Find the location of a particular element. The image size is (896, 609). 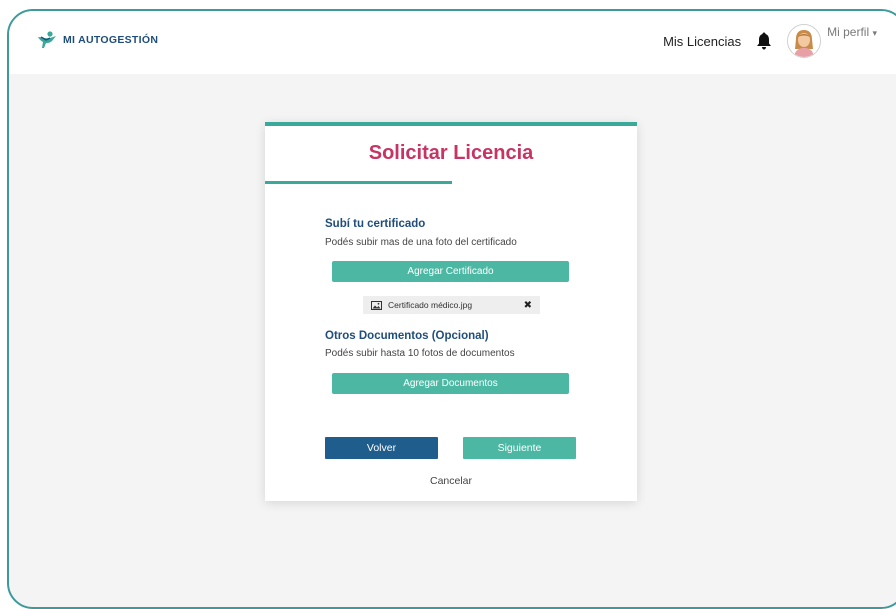

page-title: Solicitar Licencia is located at coordinates (451, 153).